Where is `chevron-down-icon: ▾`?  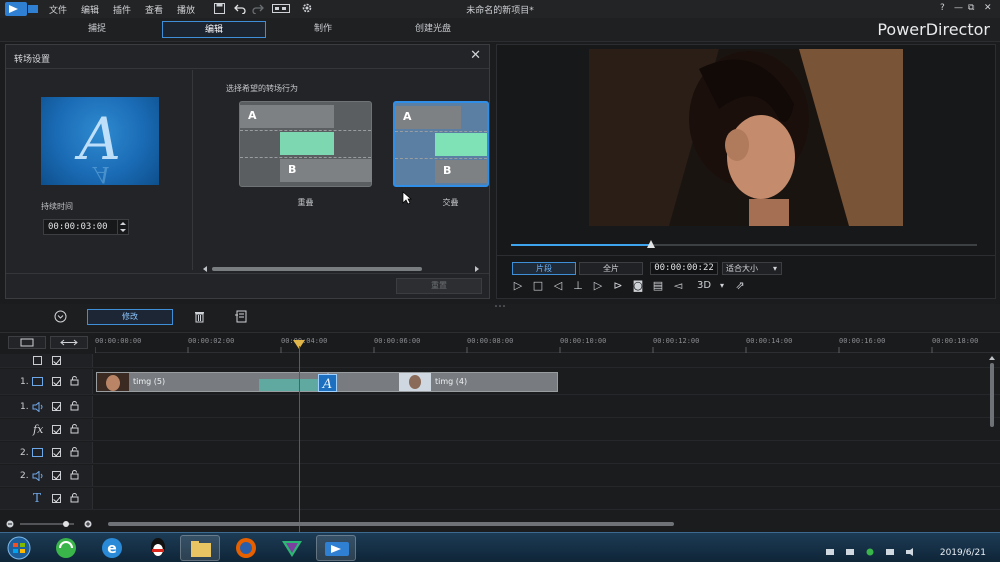
chevron-down-icon: ▾ is located at coordinates (722, 286).